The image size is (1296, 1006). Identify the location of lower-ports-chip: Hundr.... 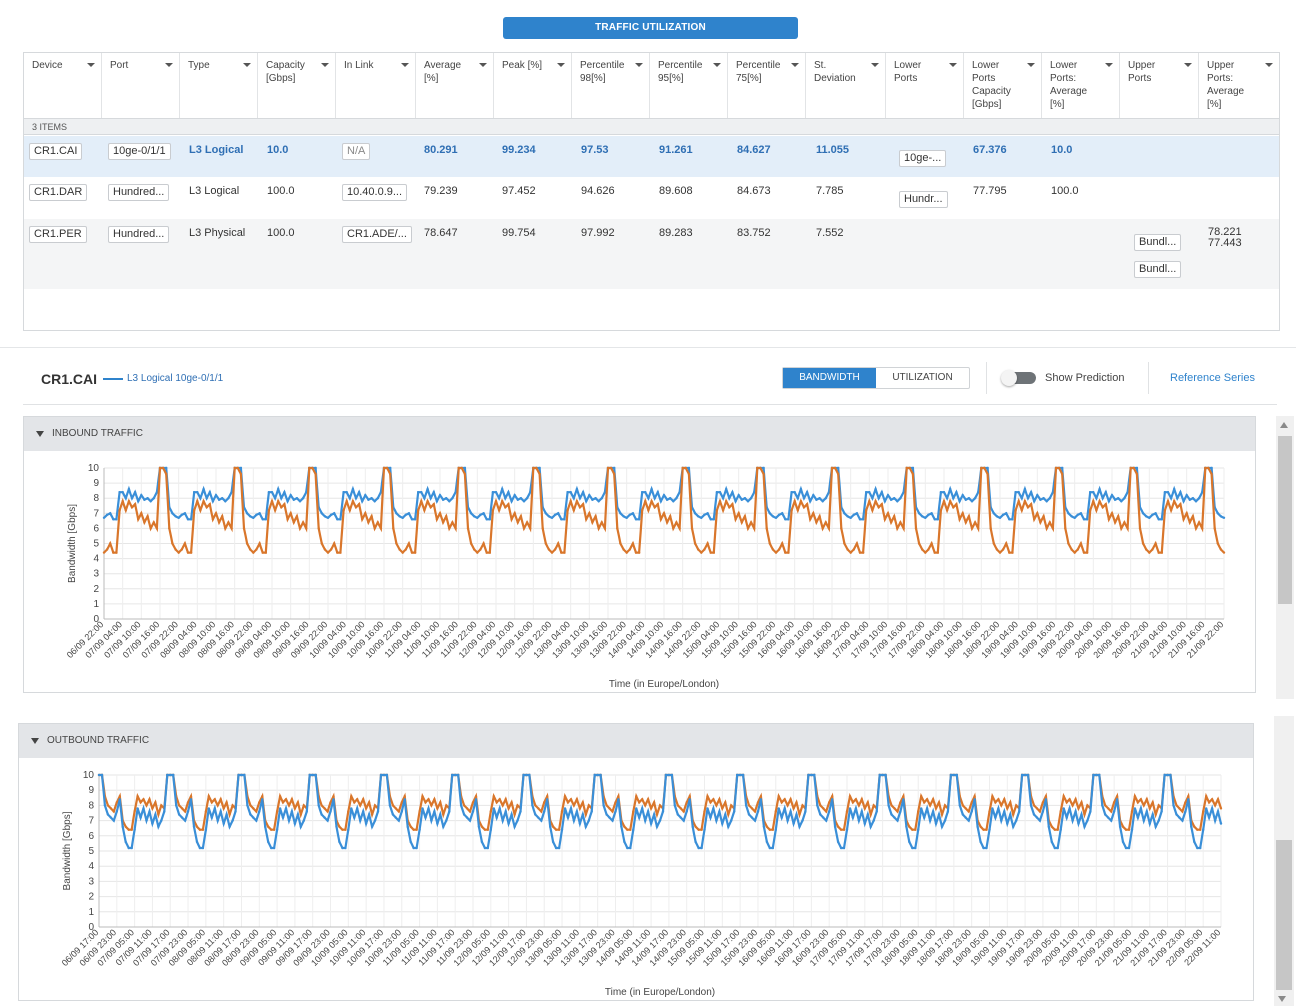
(923, 199).